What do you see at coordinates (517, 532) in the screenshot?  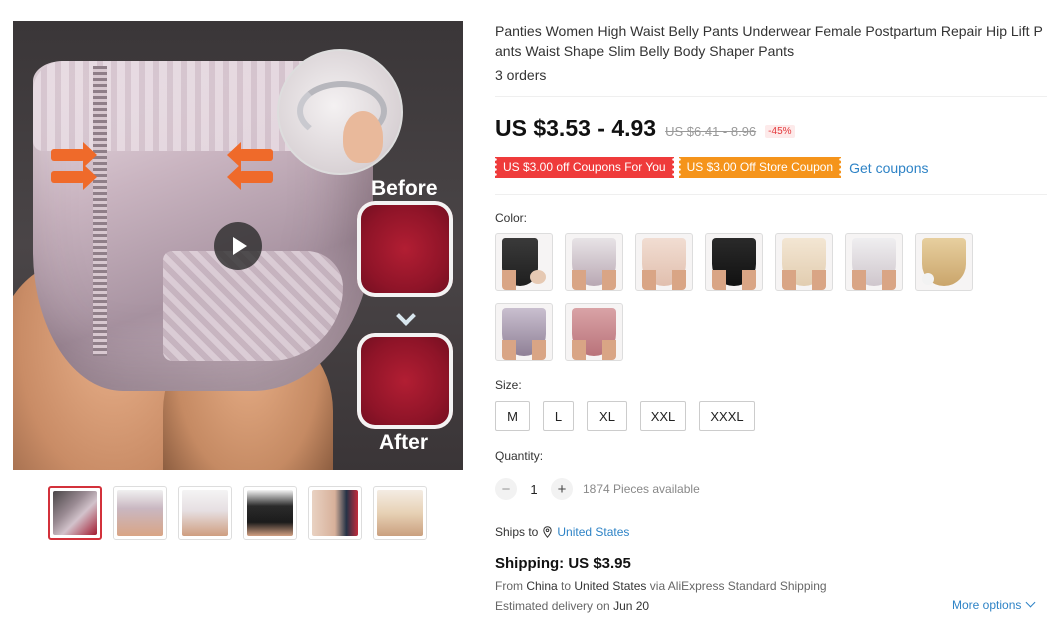 I see `ships-to-label: Ships to` at bounding box center [517, 532].